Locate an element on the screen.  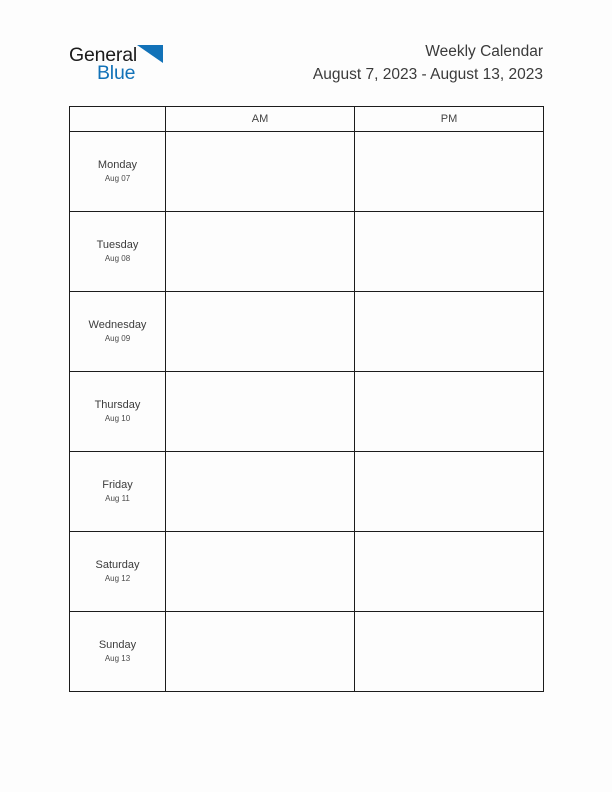
table-row: Friday Aug 11 is located at coordinates (306, 491).